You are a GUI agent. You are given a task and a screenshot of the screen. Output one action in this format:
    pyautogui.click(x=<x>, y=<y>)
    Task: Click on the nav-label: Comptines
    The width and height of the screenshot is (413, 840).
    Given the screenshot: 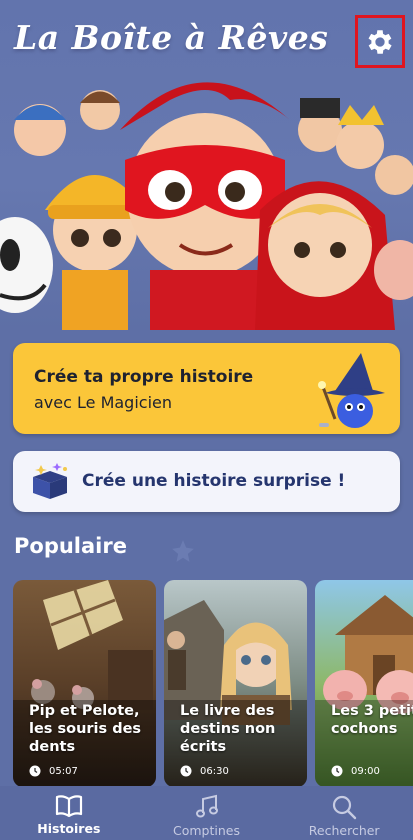 What is the action you would take?
    pyautogui.click(x=206, y=830)
    